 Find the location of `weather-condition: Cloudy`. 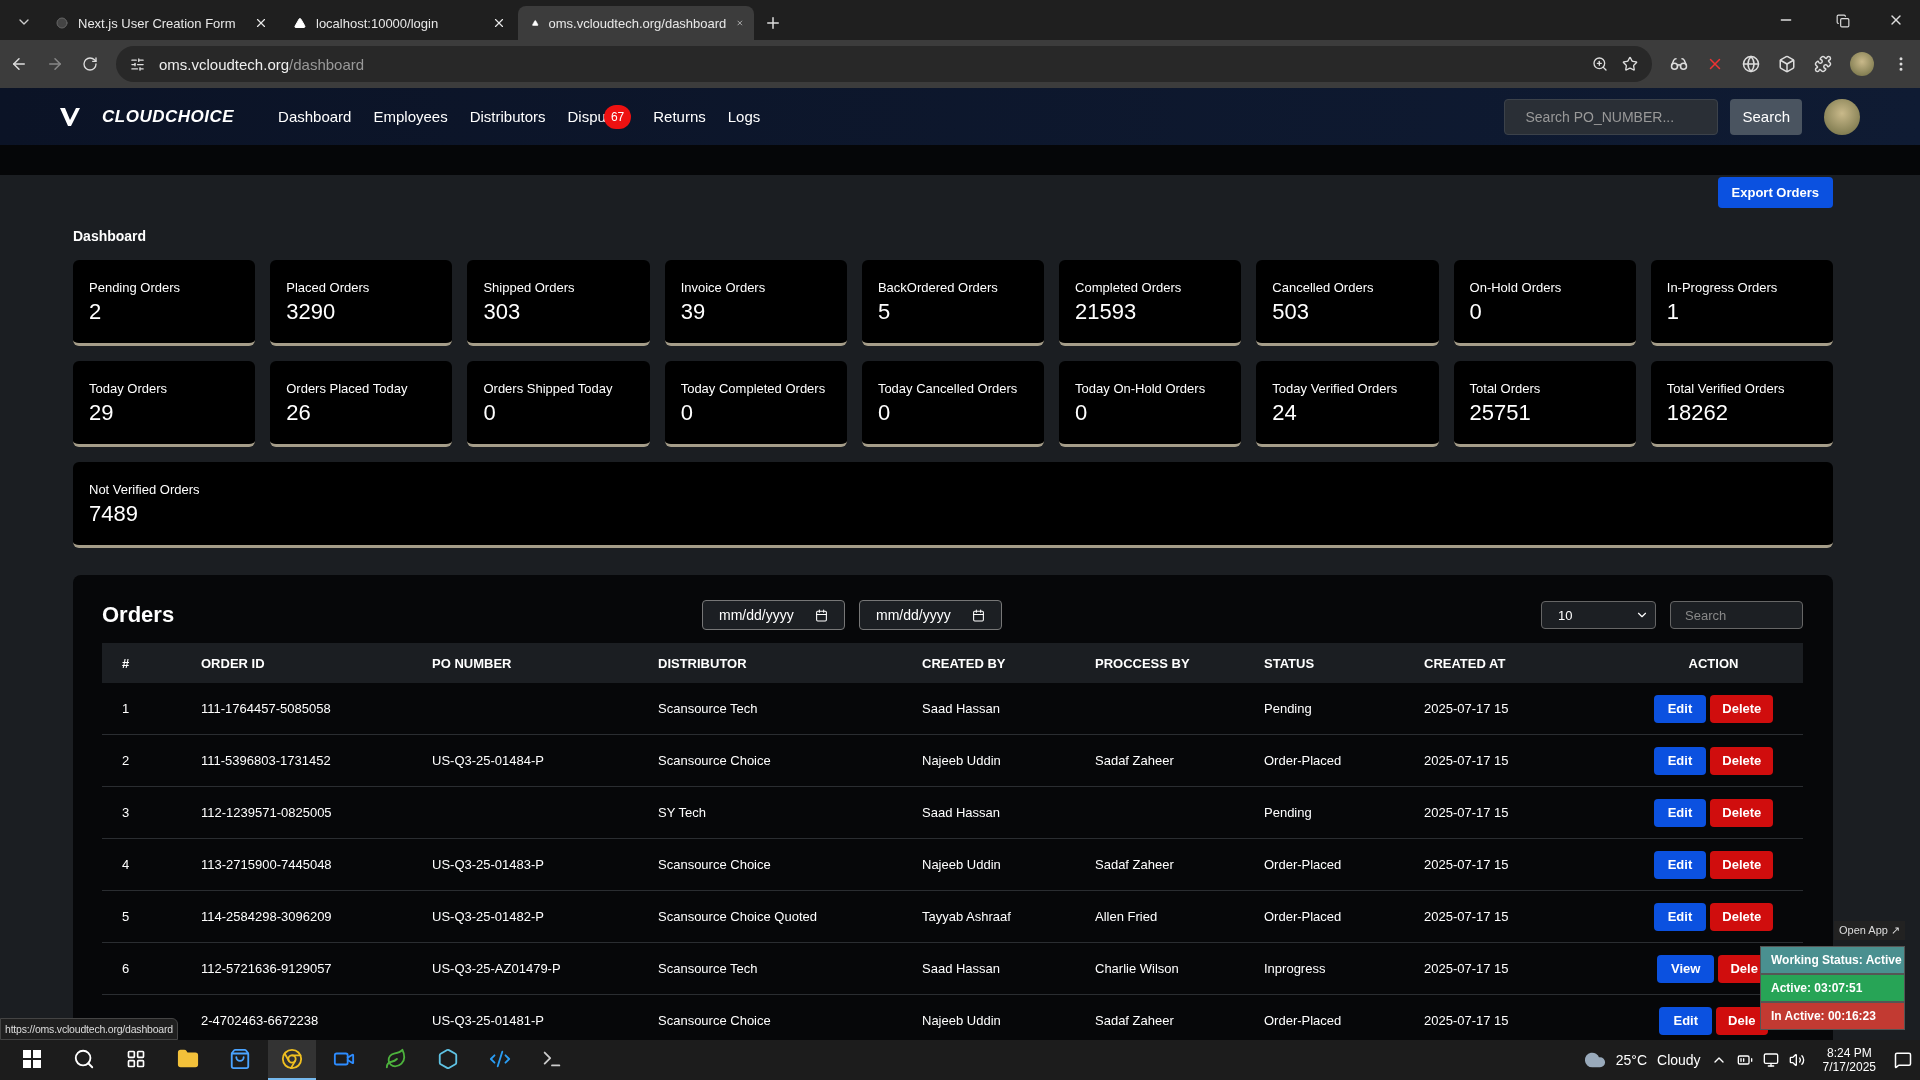

weather-condition: Cloudy is located at coordinates (1679, 1060).